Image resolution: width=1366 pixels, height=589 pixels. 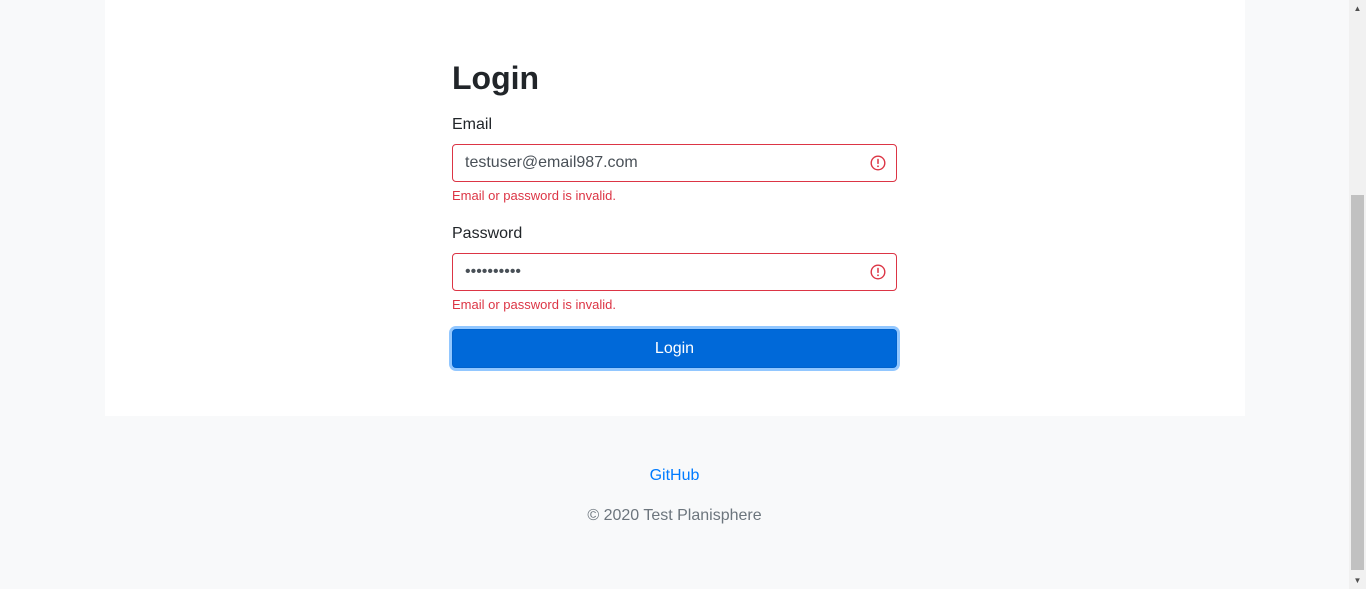 I want to click on password-error-message: Email or password is invalid., so click(x=534, y=304).